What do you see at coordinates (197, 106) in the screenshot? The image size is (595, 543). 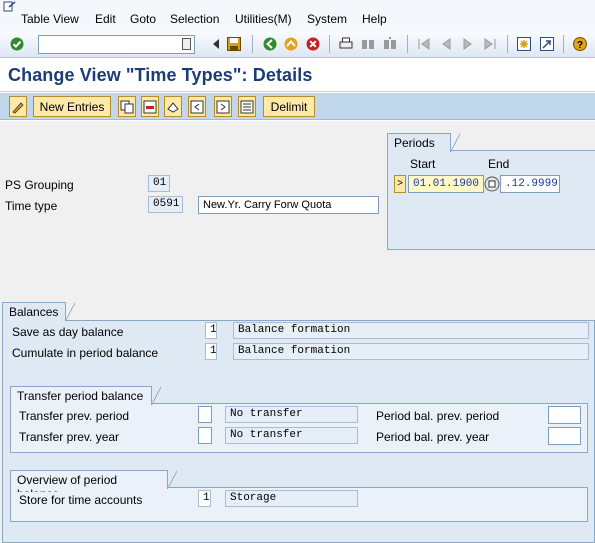 I see `previous-entry-icon` at bounding box center [197, 106].